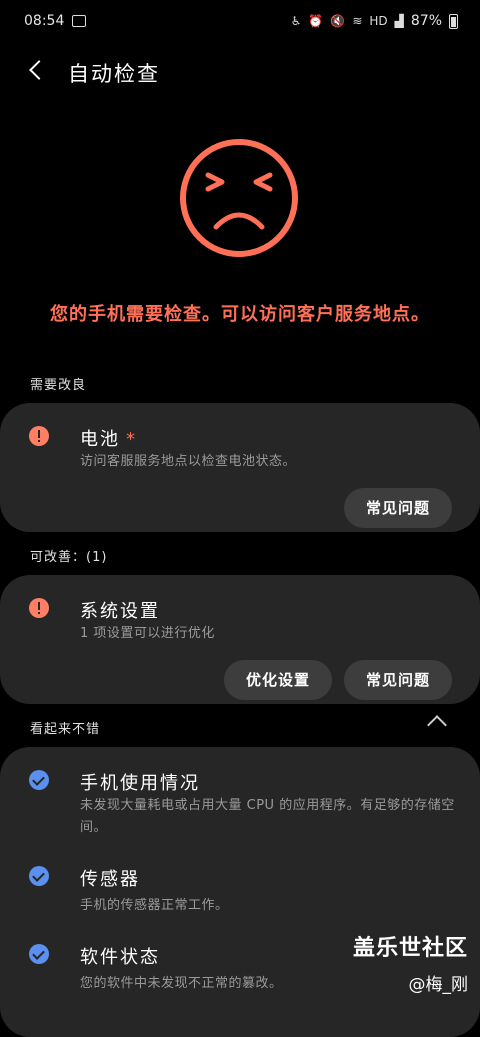 Image resolution: width=480 pixels, height=1037 pixels. What do you see at coordinates (267, 816) in the screenshot?
I see `usage-desc: 未发现大量耗电或占用大量 CPU 的应用程序。有足够的存储空间。` at bounding box center [267, 816].